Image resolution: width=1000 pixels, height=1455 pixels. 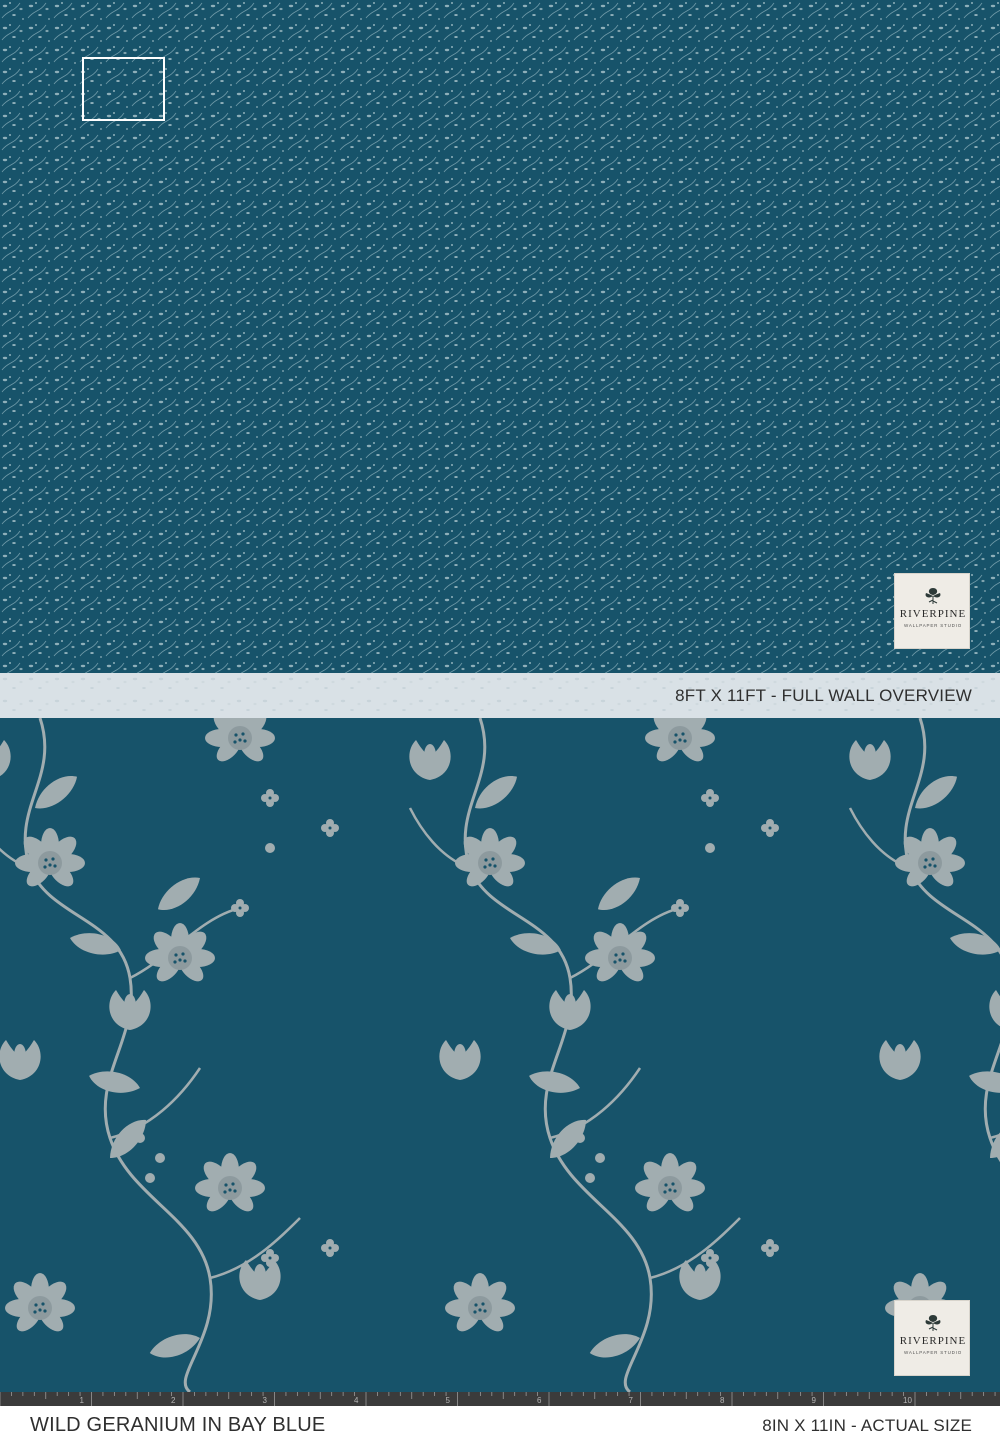 What do you see at coordinates (178, 1425) in the screenshot?
I see `pattern-name: WILD GERANIUM IN BAY BLUE` at bounding box center [178, 1425].